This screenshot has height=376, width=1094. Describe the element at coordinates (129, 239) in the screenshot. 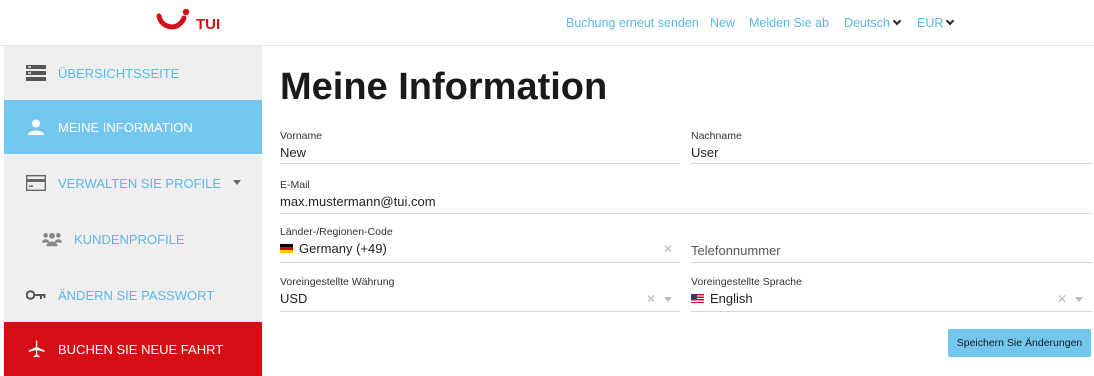

I see `sidebar-item-label: KUNDENPROFILE` at that location.